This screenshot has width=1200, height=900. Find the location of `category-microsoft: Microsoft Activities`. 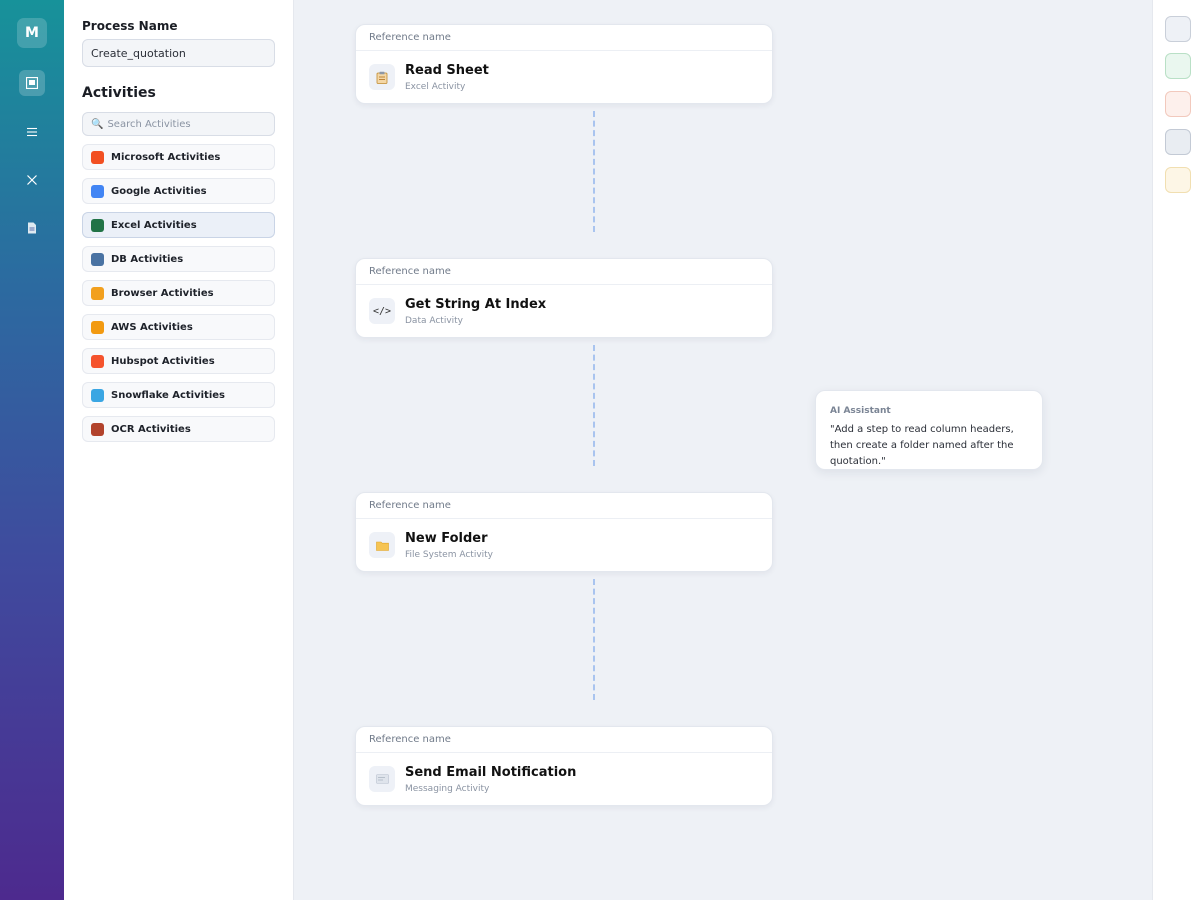

category-microsoft: Microsoft Activities is located at coordinates (178, 157).